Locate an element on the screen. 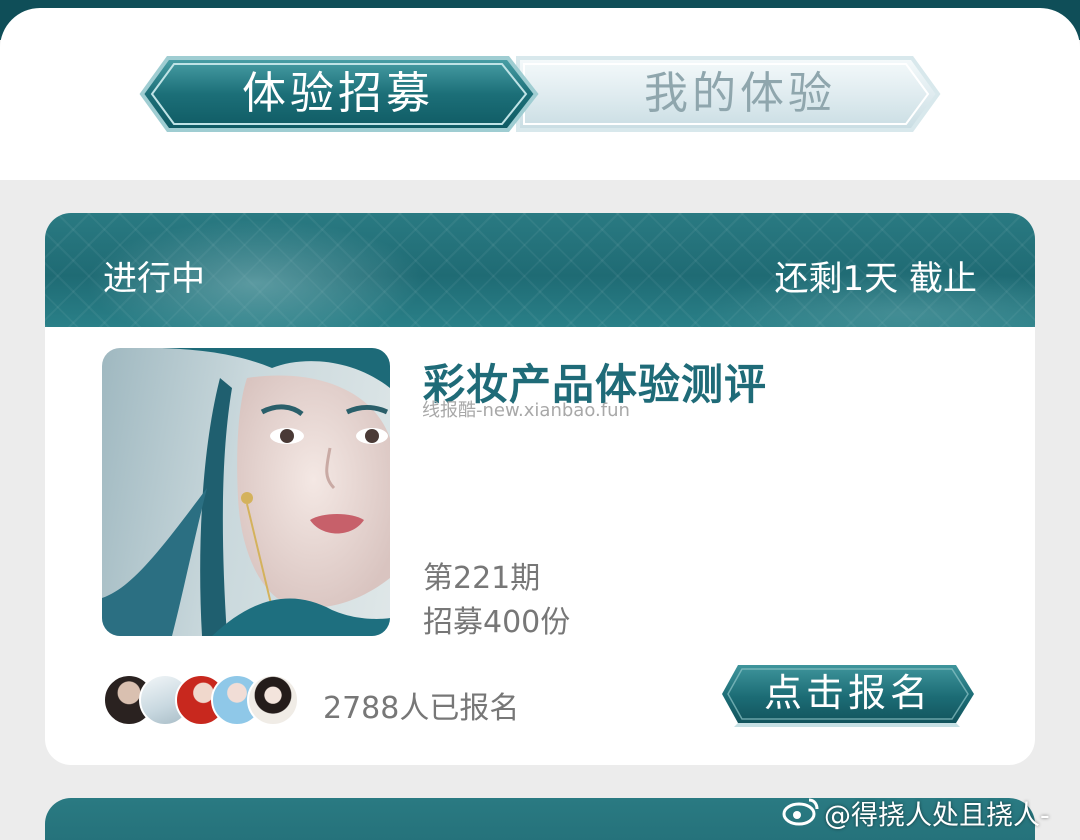 The image size is (1080, 840). deadline-label: 还剩1天 截止 is located at coordinates (875, 279).